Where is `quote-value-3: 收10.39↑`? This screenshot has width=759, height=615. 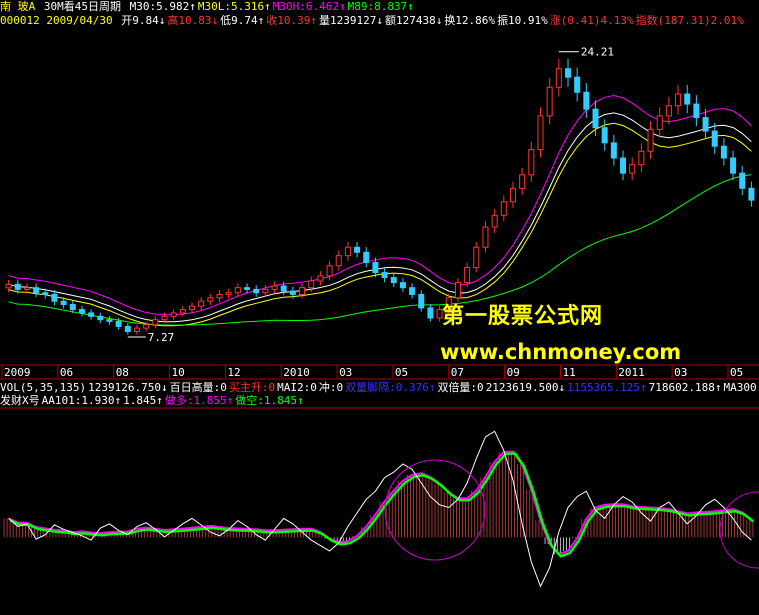
quote-value-3: 收10.39↑ is located at coordinates (291, 20).